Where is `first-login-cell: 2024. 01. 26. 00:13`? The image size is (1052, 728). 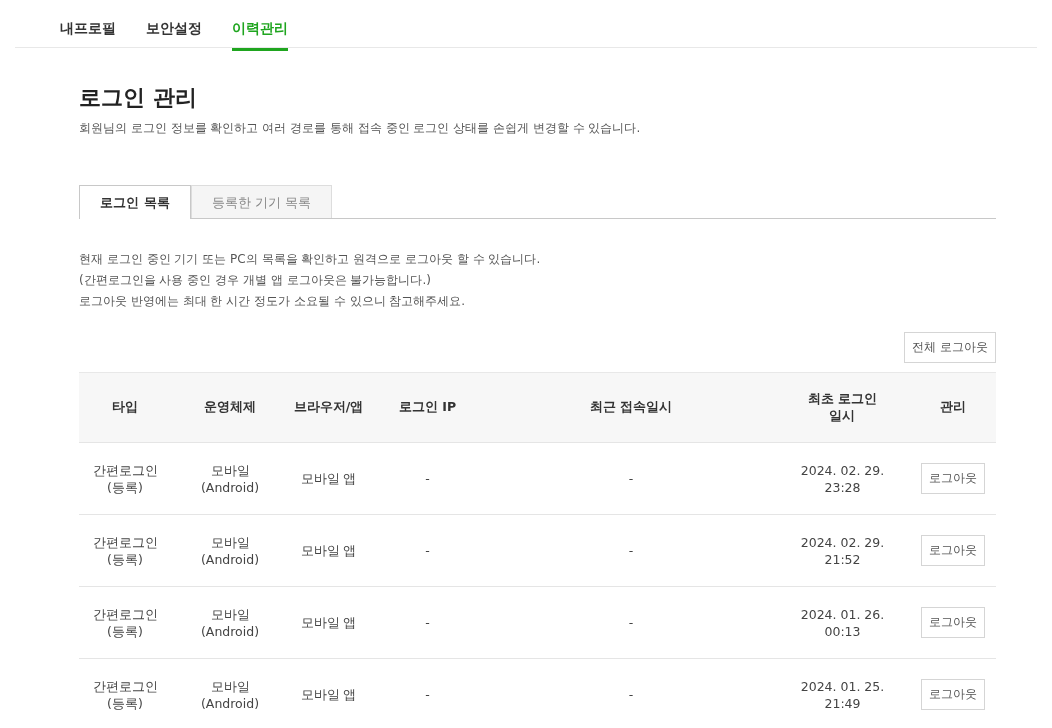
first-login-cell: 2024. 01. 26. 00:13 is located at coordinates (842, 622).